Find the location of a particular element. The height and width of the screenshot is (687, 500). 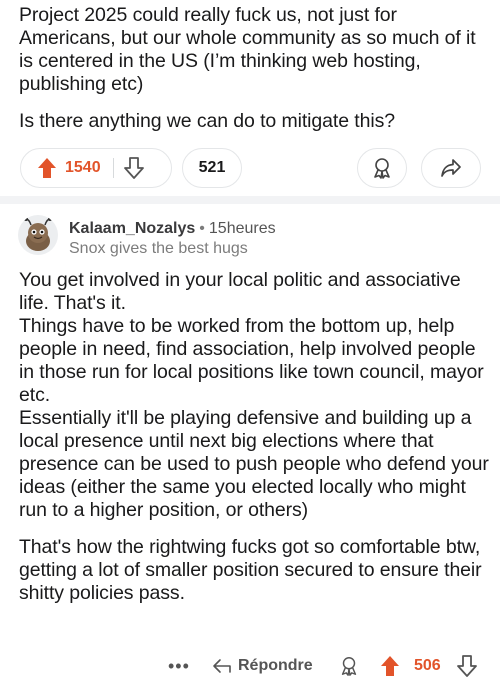

comment-action-bar: ••• Répondre 506 is located at coordinates (250, 666).